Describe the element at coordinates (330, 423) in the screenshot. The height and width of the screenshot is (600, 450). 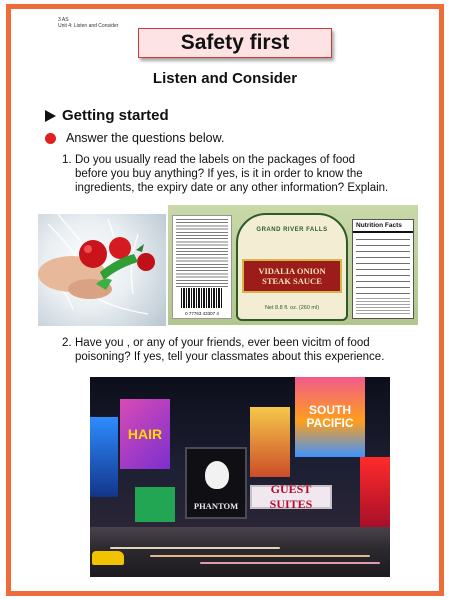
I see `south-pacific-line-2: PACIFIC` at that location.